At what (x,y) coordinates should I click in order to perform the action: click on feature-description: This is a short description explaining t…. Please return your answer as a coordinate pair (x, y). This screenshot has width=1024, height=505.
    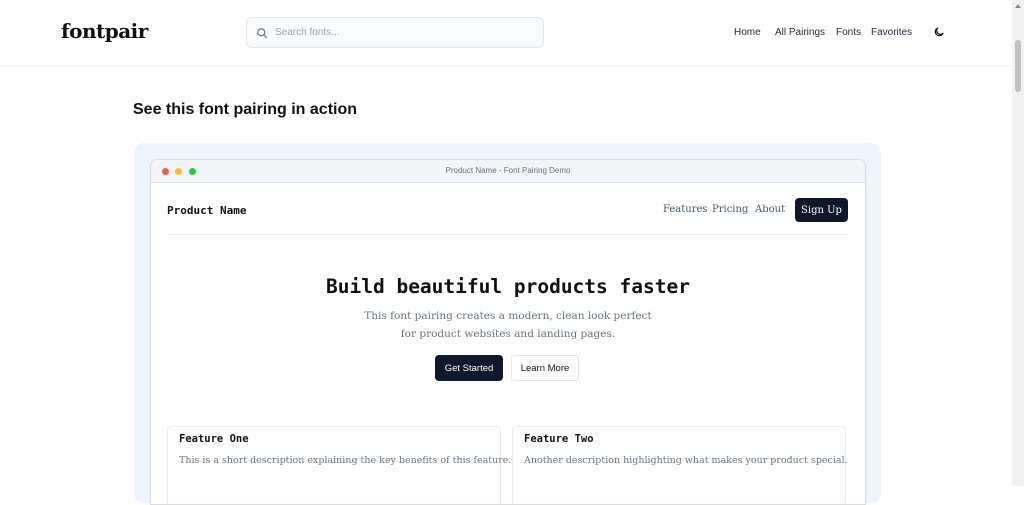
    Looking at the image, I should click on (345, 460).